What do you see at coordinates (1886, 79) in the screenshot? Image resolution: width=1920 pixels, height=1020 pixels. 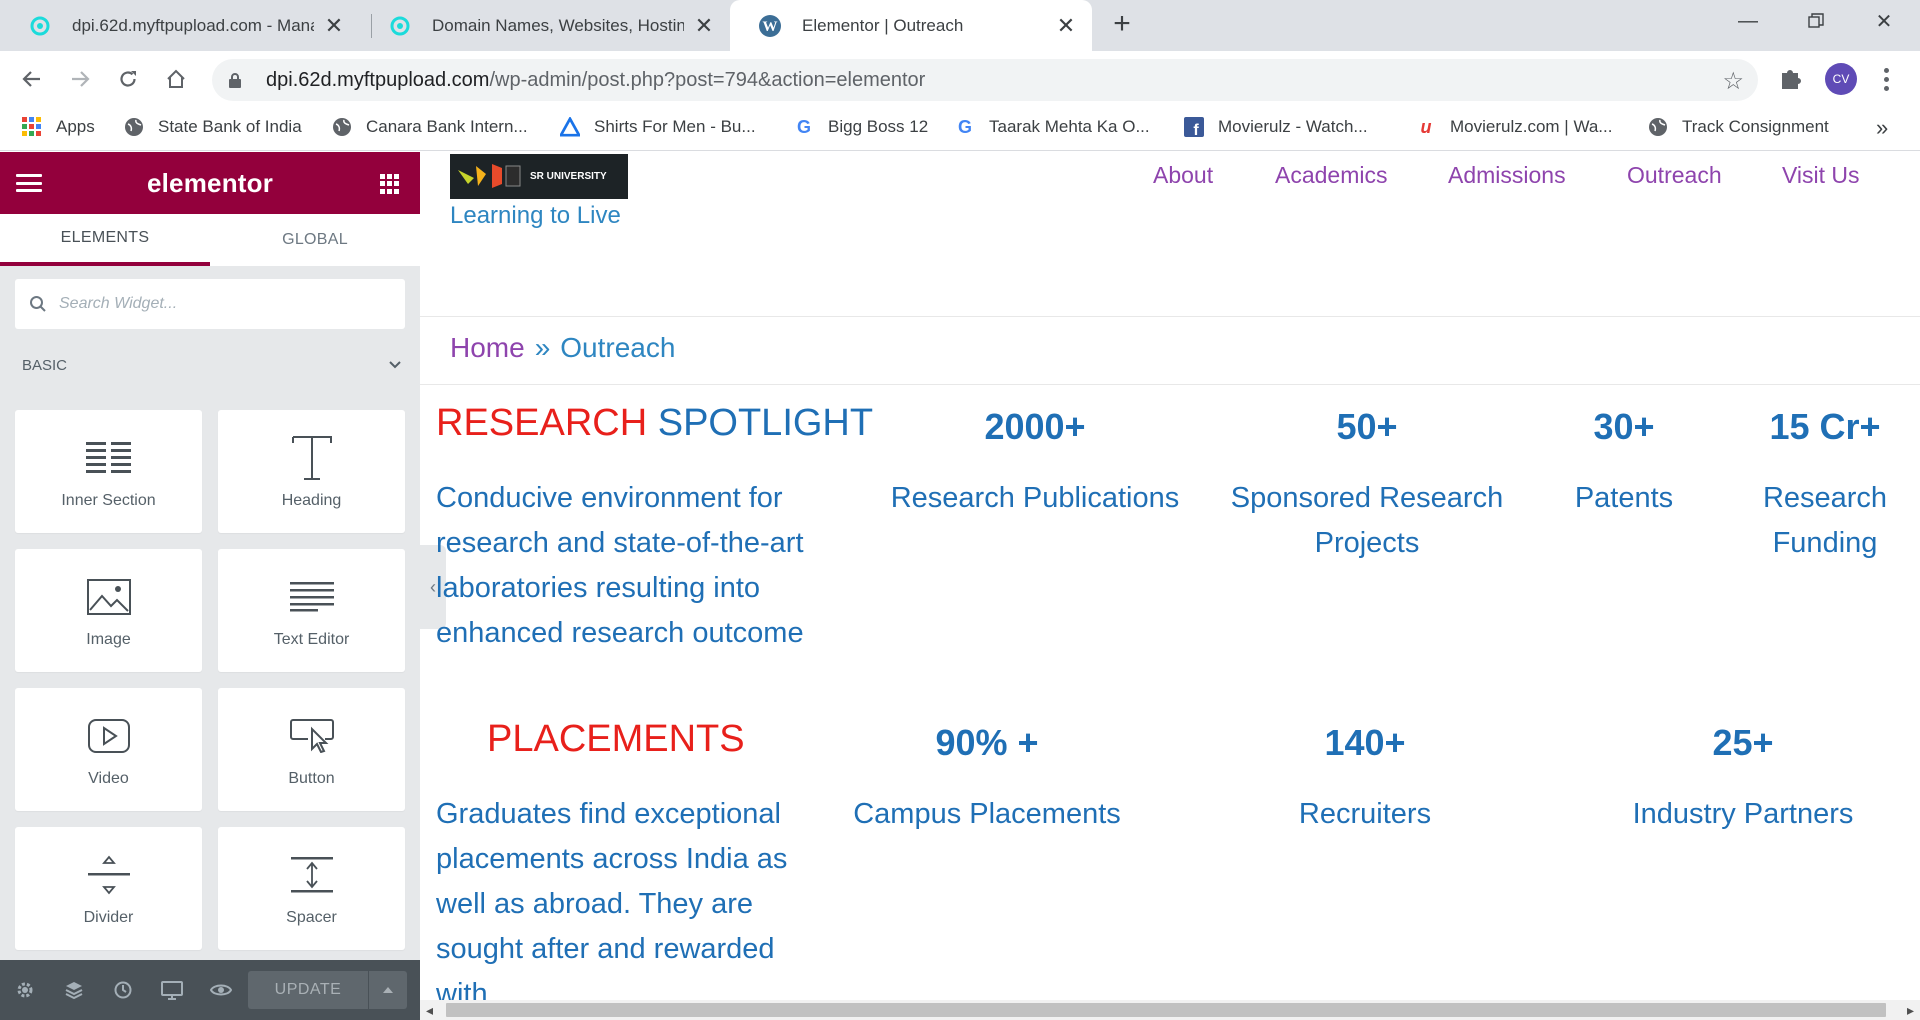 I see `browser-menu-icon` at bounding box center [1886, 79].